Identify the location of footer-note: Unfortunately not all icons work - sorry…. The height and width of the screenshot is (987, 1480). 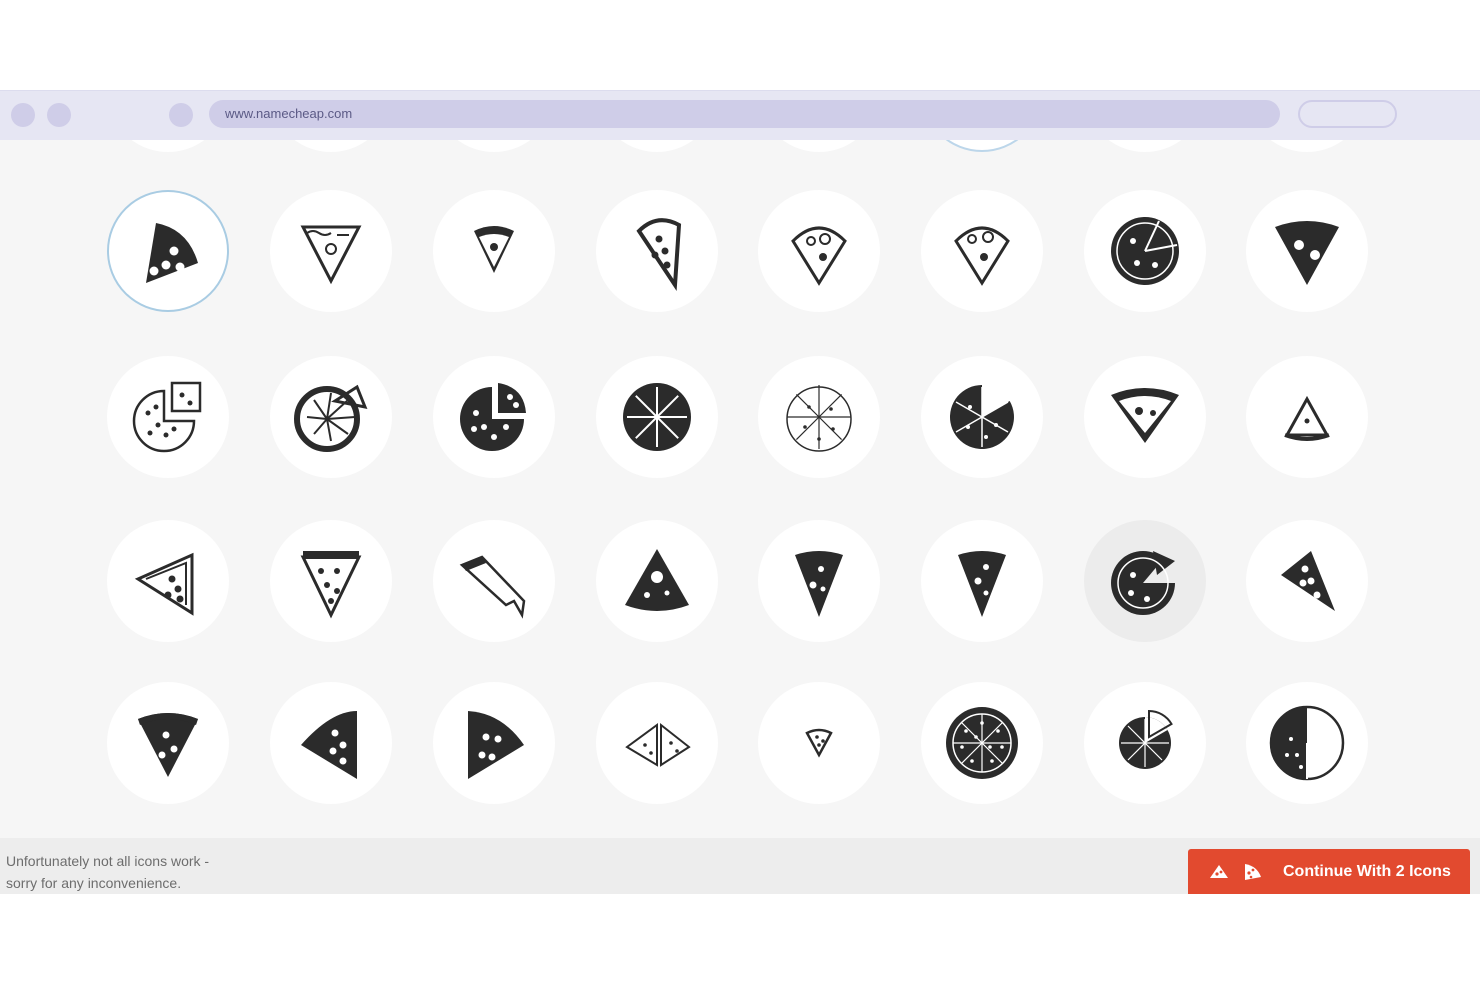
(136, 872).